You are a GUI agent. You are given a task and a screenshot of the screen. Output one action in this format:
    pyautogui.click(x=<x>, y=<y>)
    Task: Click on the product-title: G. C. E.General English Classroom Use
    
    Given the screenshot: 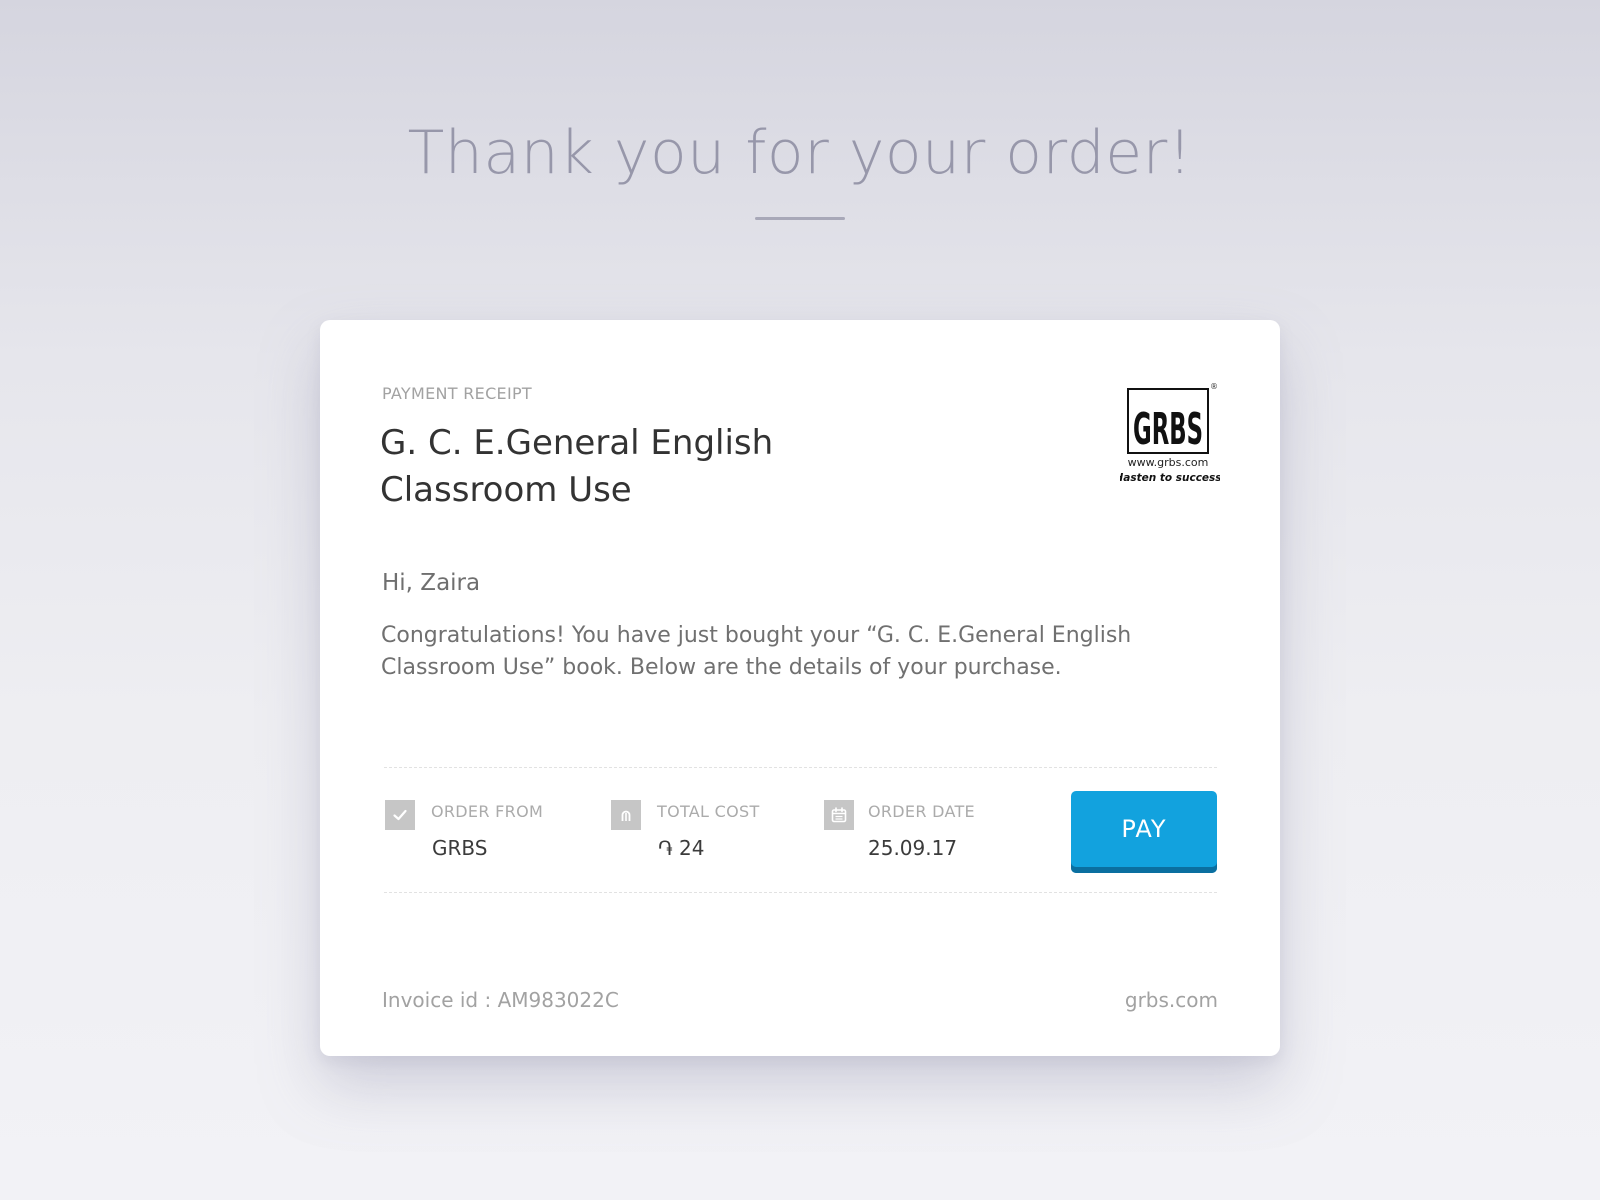 What is the action you would take?
    pyautogui.click(x=577, y=466)
    